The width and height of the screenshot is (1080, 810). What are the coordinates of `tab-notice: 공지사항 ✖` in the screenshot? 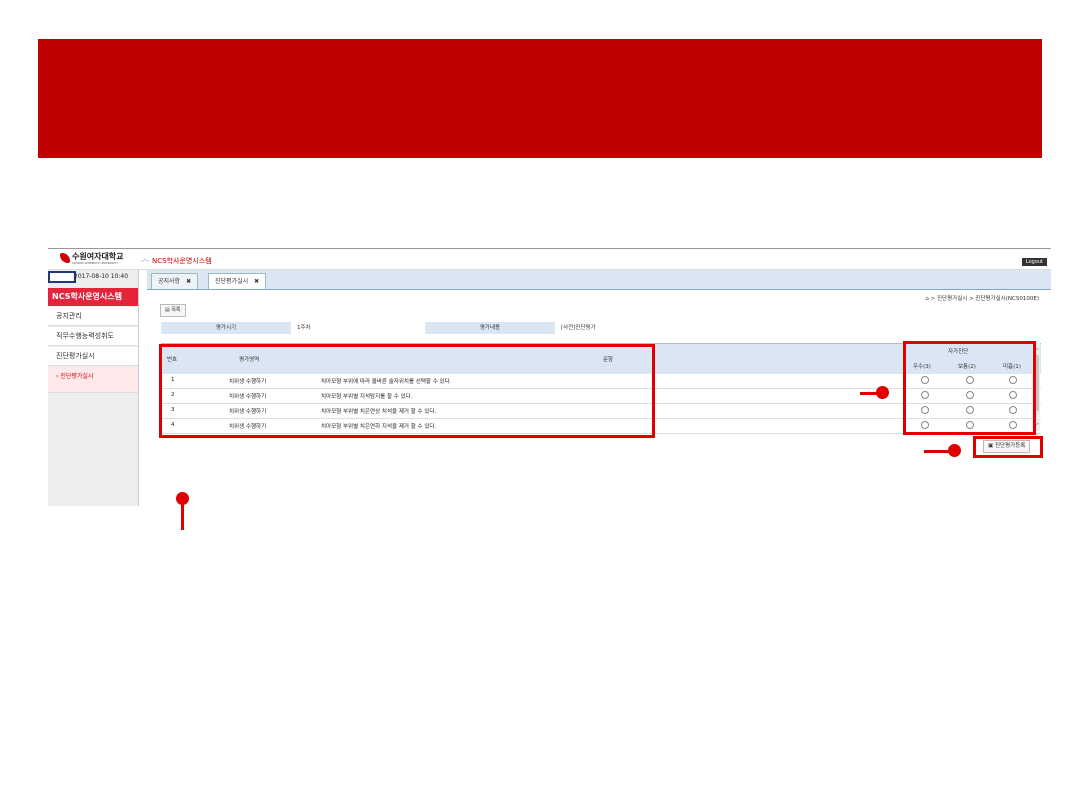 It's located at (175, 281).